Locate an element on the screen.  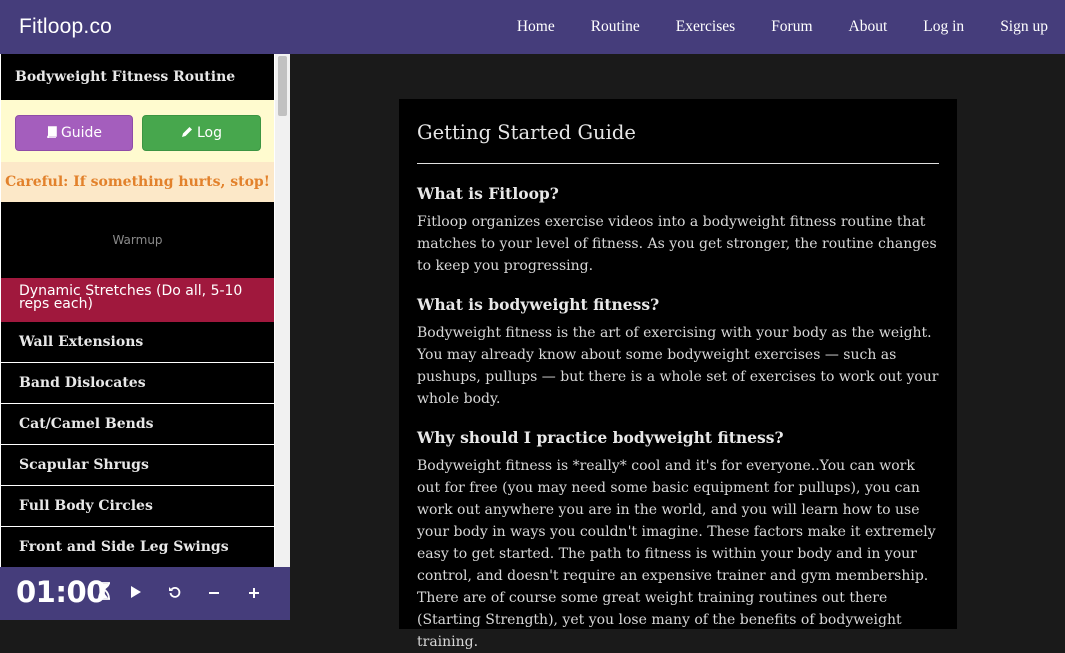
play-icon is located at coordinates (136, 594).